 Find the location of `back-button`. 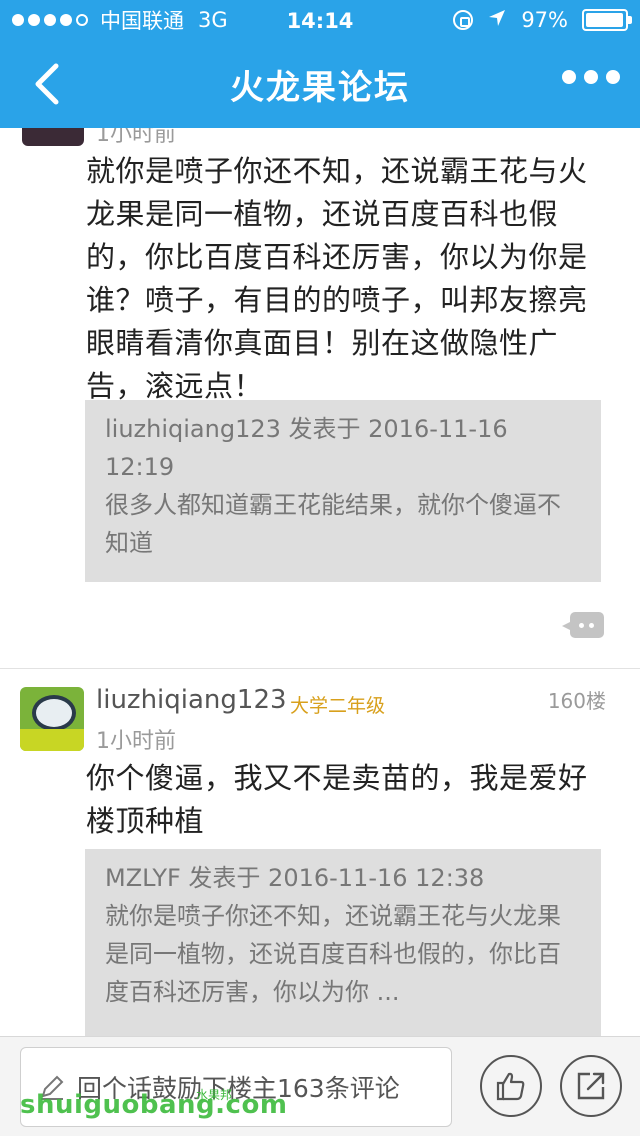

back-button is located at coordinates (48, 84).